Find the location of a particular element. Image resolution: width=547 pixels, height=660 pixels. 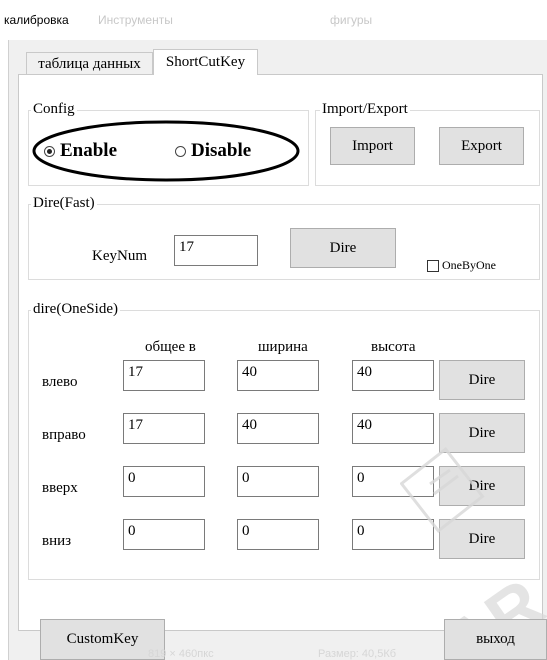

row-label: вверх is located at coordinates (60, 488).